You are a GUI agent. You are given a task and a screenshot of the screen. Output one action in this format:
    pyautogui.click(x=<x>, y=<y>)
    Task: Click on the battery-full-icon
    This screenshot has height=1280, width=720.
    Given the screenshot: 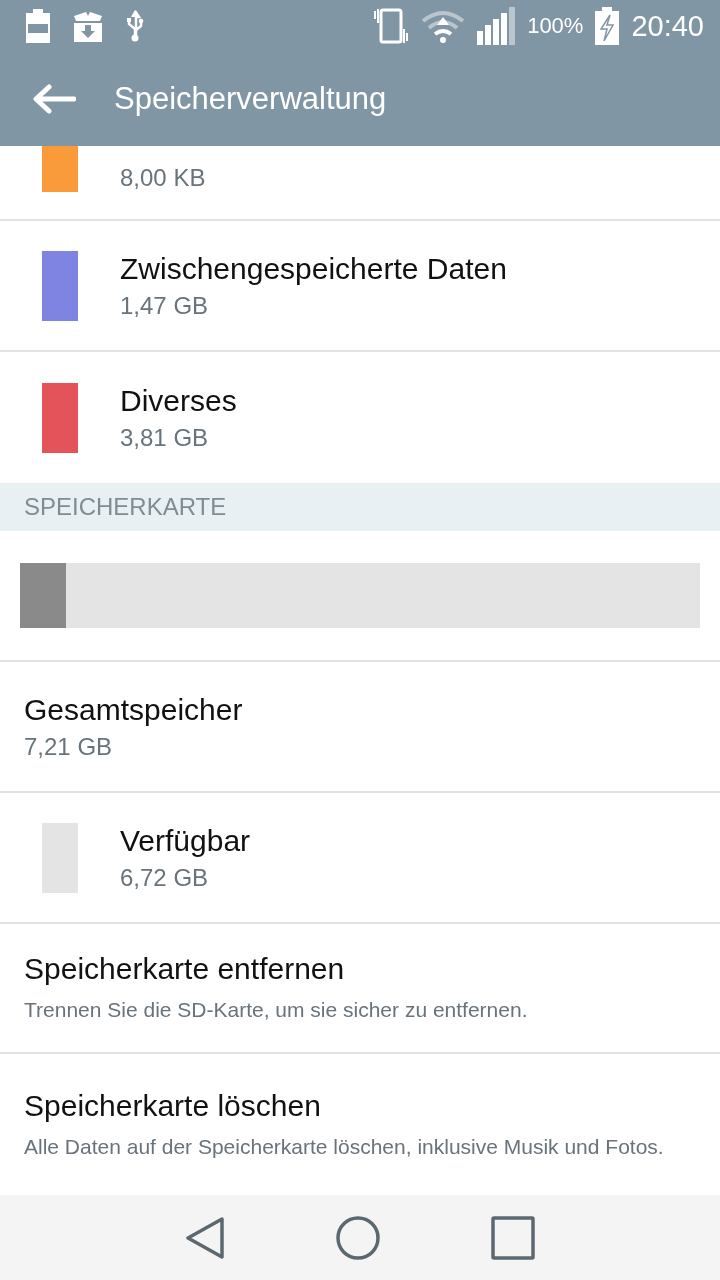 What is the action you would take?
    pyautogui.click(x=38, y=26)
    